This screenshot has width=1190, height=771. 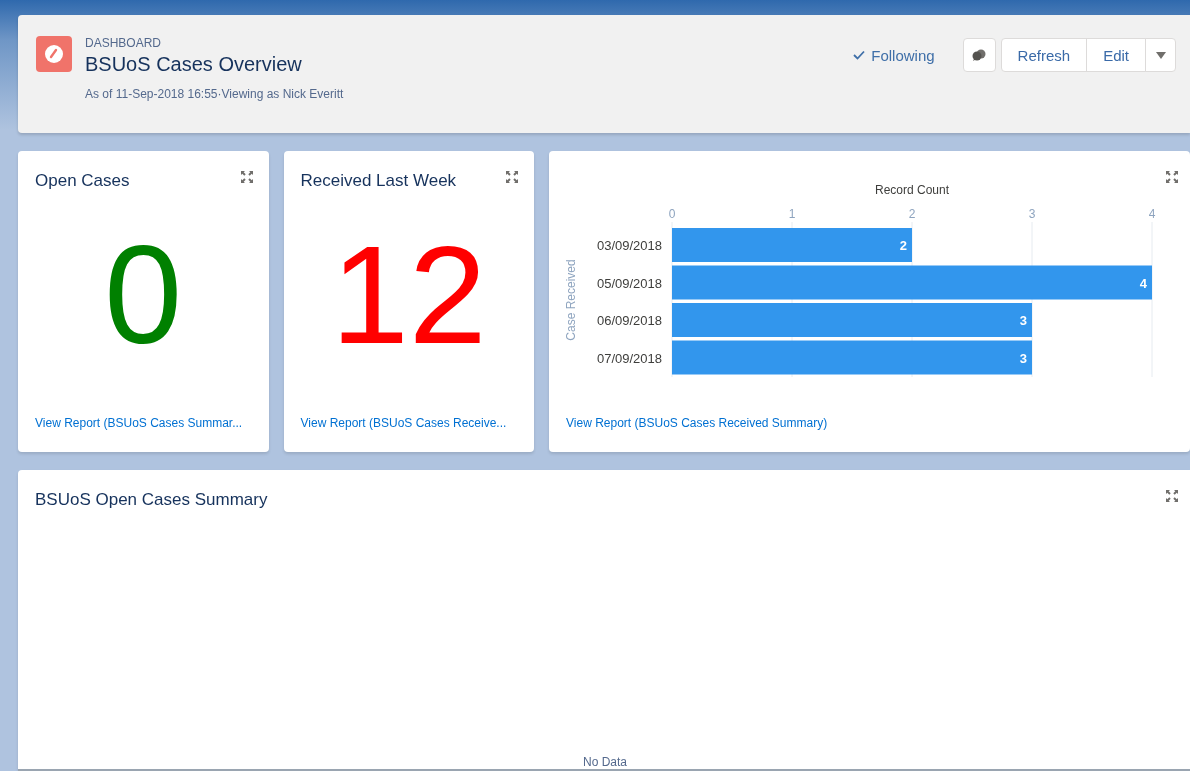 I want to click on metric-value: 0, so click(x=143, y=295).